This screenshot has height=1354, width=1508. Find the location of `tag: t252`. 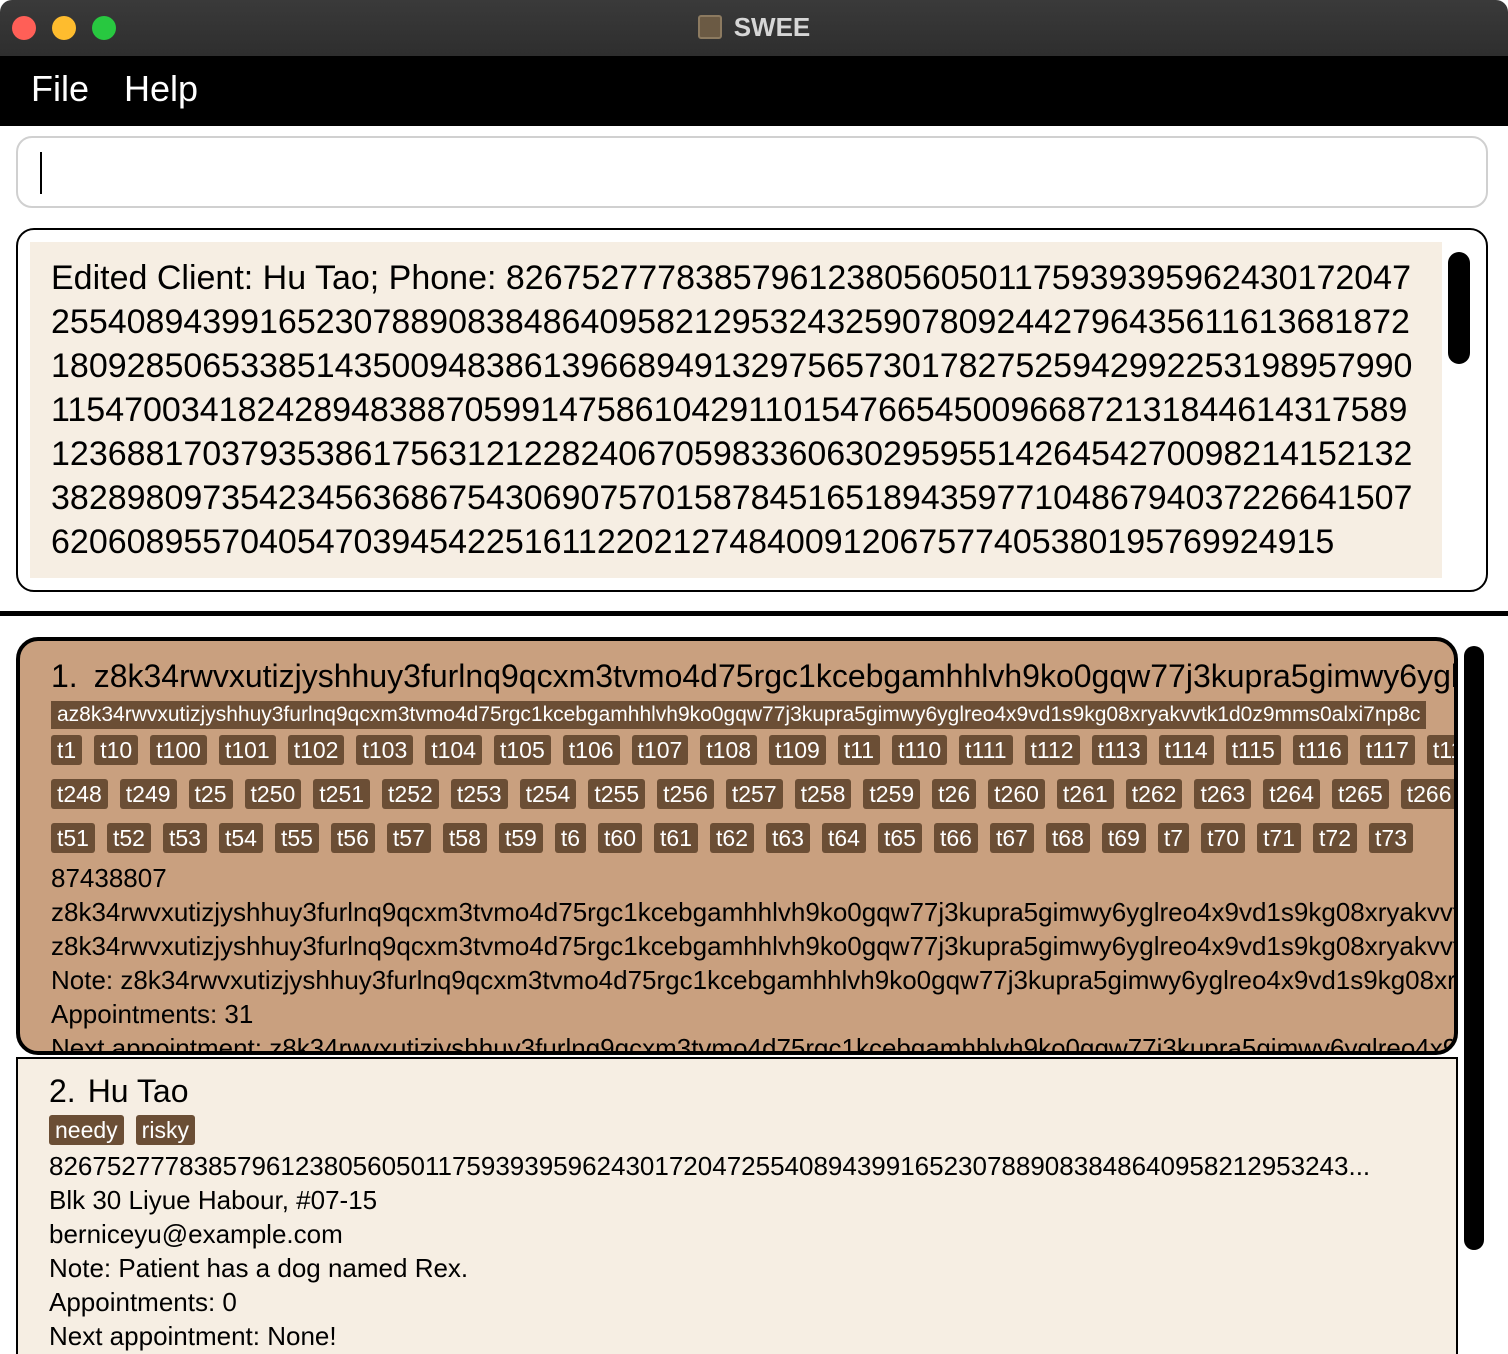

tag: t252 is located at coordinates (410, 794).